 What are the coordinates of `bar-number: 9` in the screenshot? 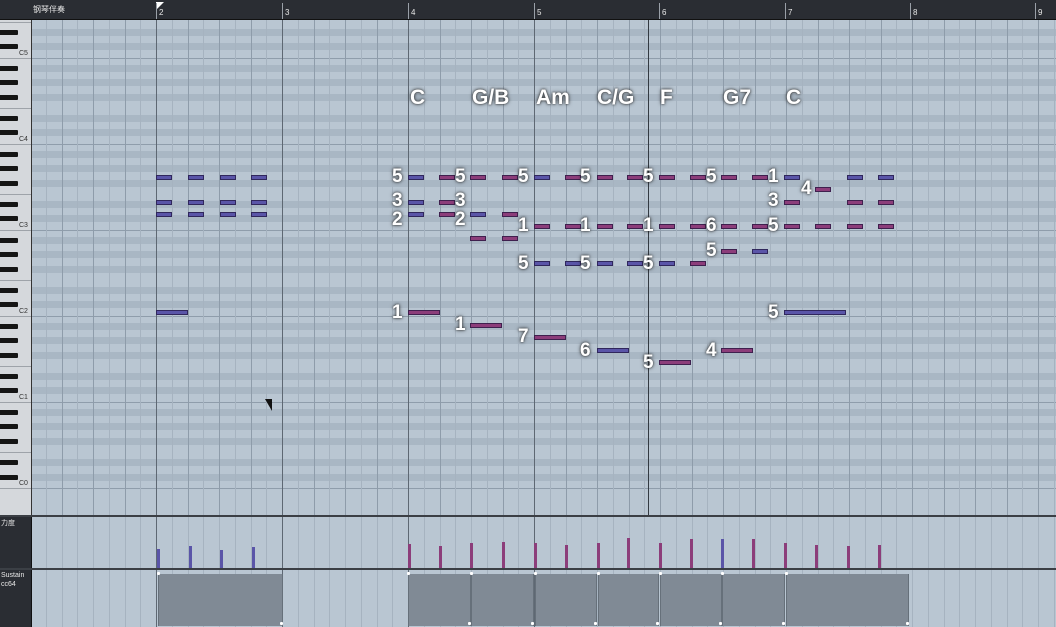 It's located at (1040, 12).